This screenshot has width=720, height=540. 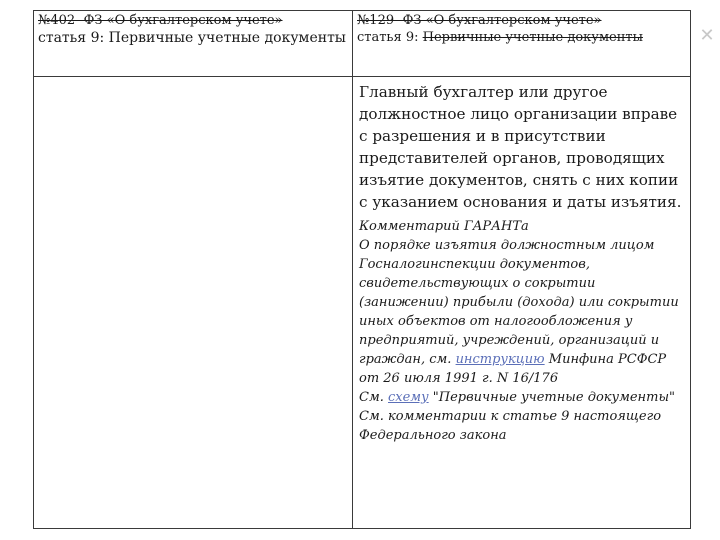 What do you see at coordinates (532, 37) in the screenshot?
I see `article-right-name: Первичные учетные документы` at bounding box center [532, 37].